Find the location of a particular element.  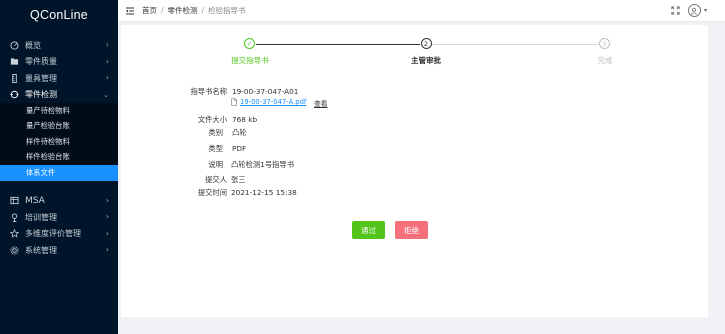

file-attachment: 19-00-37-047-A.pdf is located at coordinates (268, 102).